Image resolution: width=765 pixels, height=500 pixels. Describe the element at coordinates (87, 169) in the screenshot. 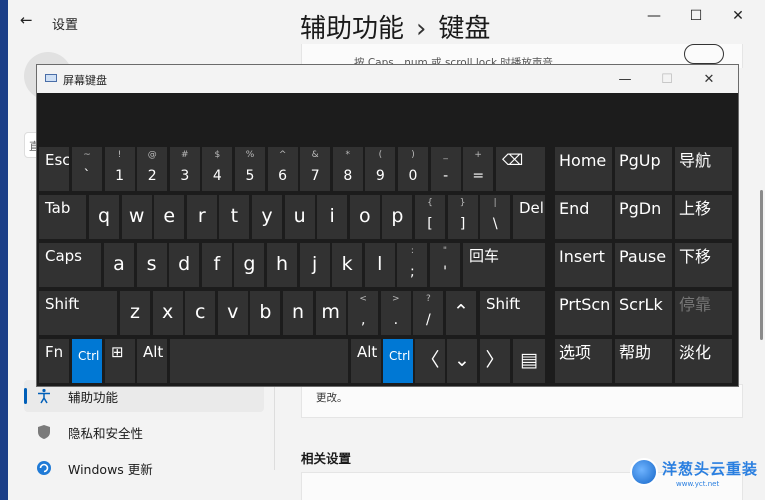

I see `key-backtick: ~ `` at that location.